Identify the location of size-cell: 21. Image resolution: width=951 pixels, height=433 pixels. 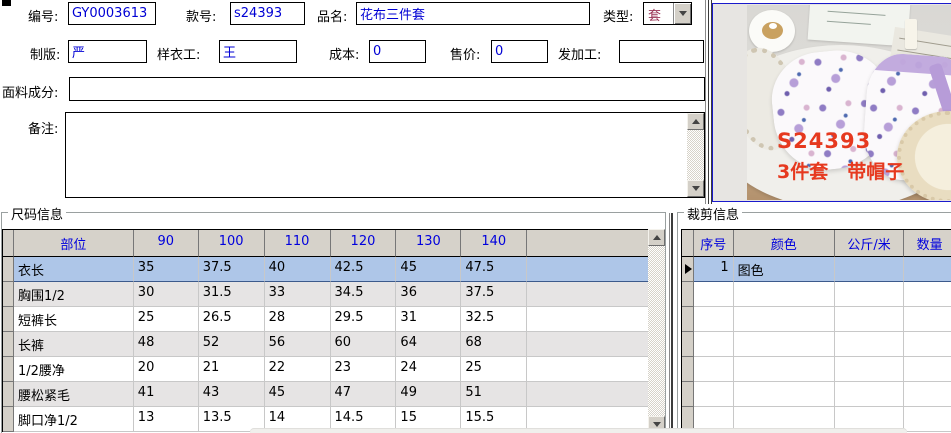
(231, 369).